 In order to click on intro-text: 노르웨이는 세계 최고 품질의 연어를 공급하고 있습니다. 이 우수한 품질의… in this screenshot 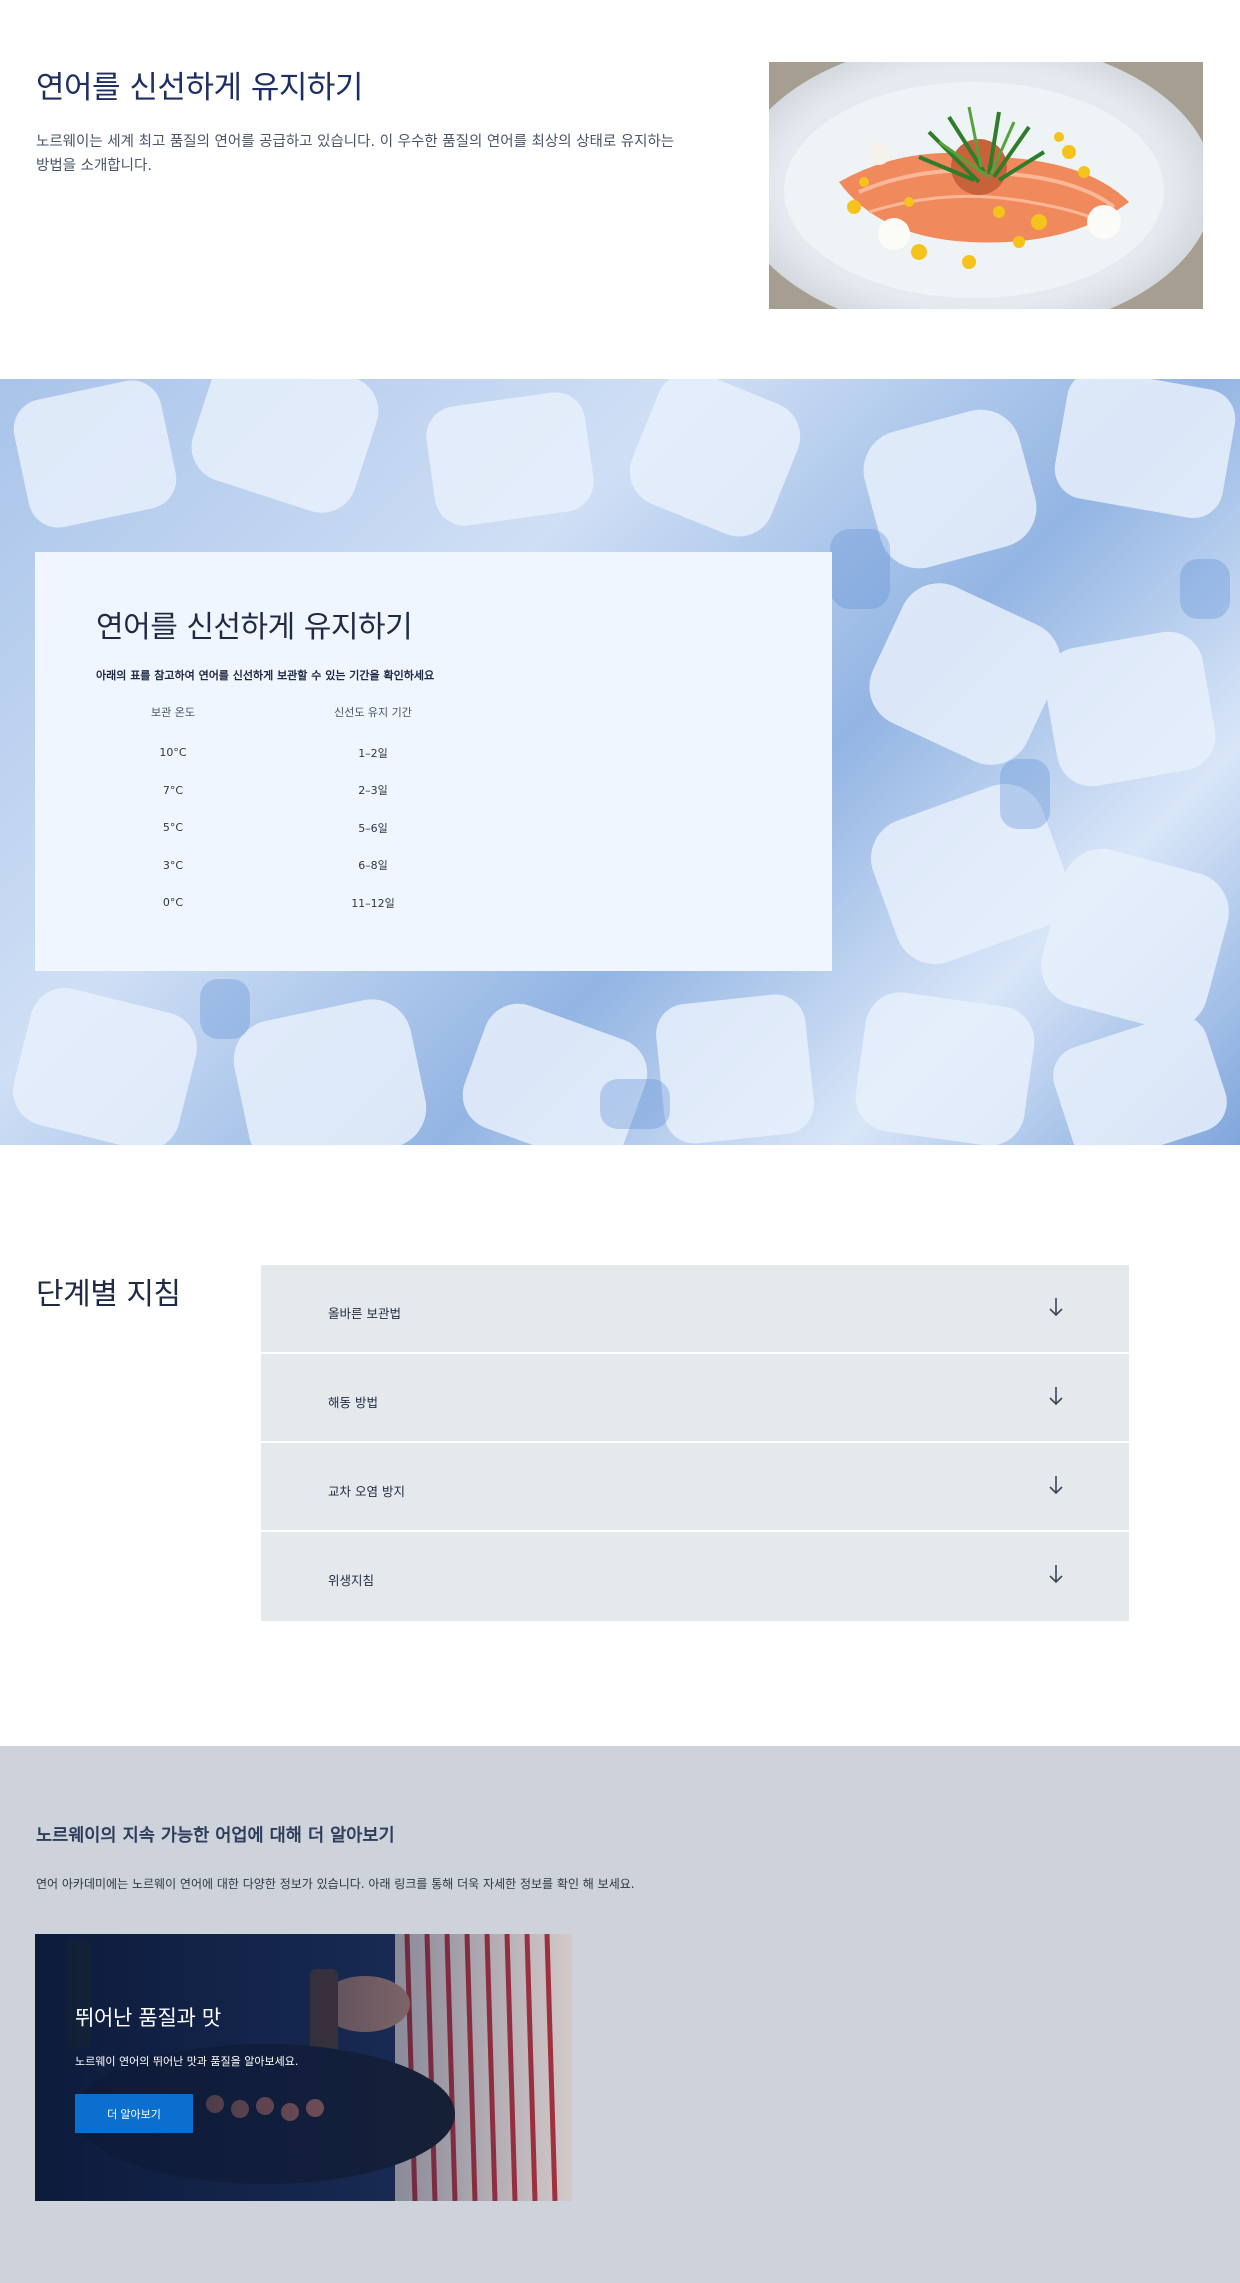, I will do `click(355, 154)`.